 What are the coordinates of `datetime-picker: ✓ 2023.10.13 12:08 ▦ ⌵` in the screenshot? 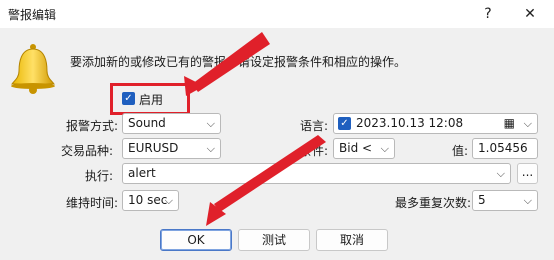 It's located at (435, 123).